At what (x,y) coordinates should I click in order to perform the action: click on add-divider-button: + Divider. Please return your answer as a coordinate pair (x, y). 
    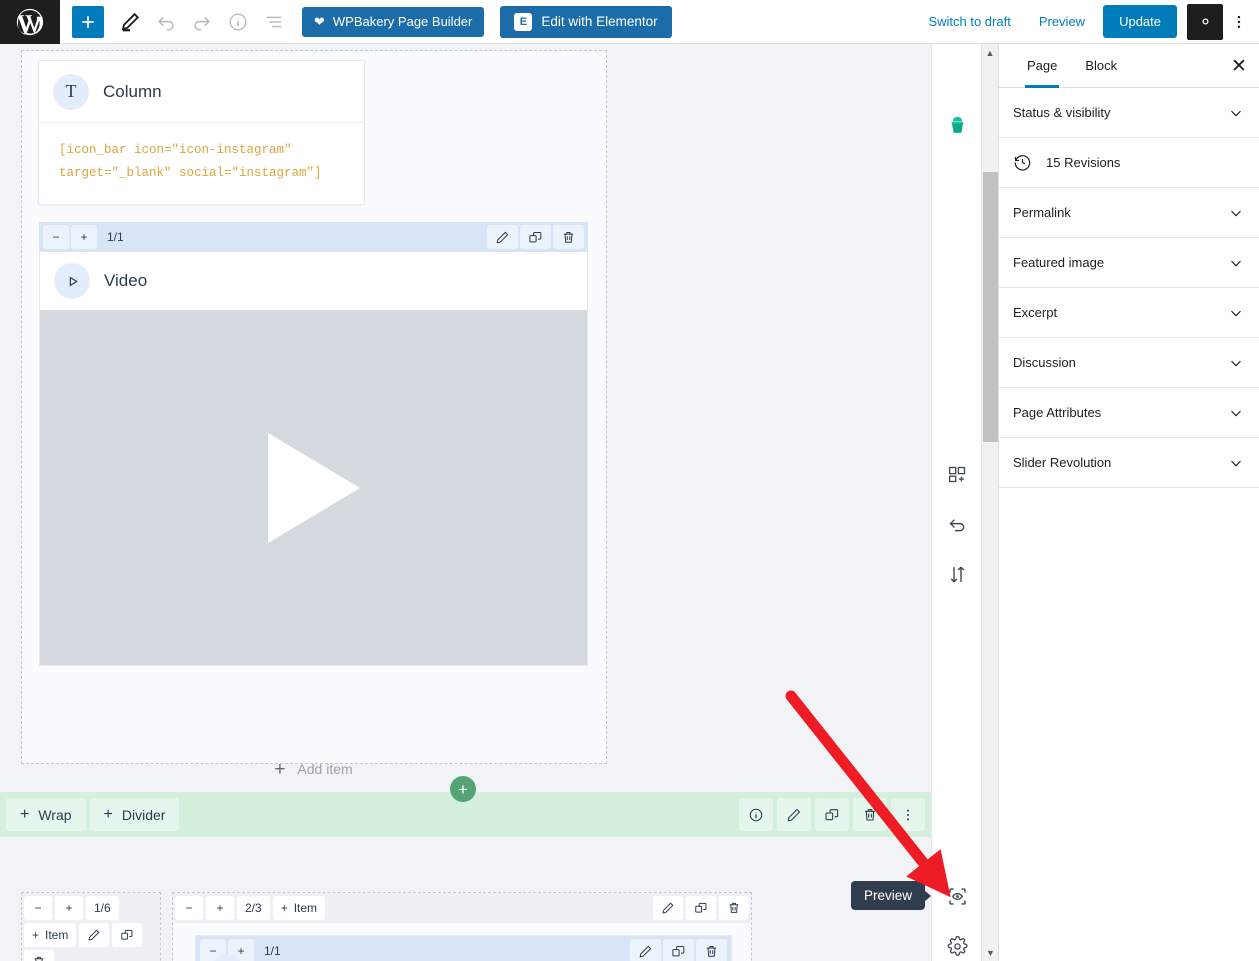
    Looking at the image, I should click on (134, 814).